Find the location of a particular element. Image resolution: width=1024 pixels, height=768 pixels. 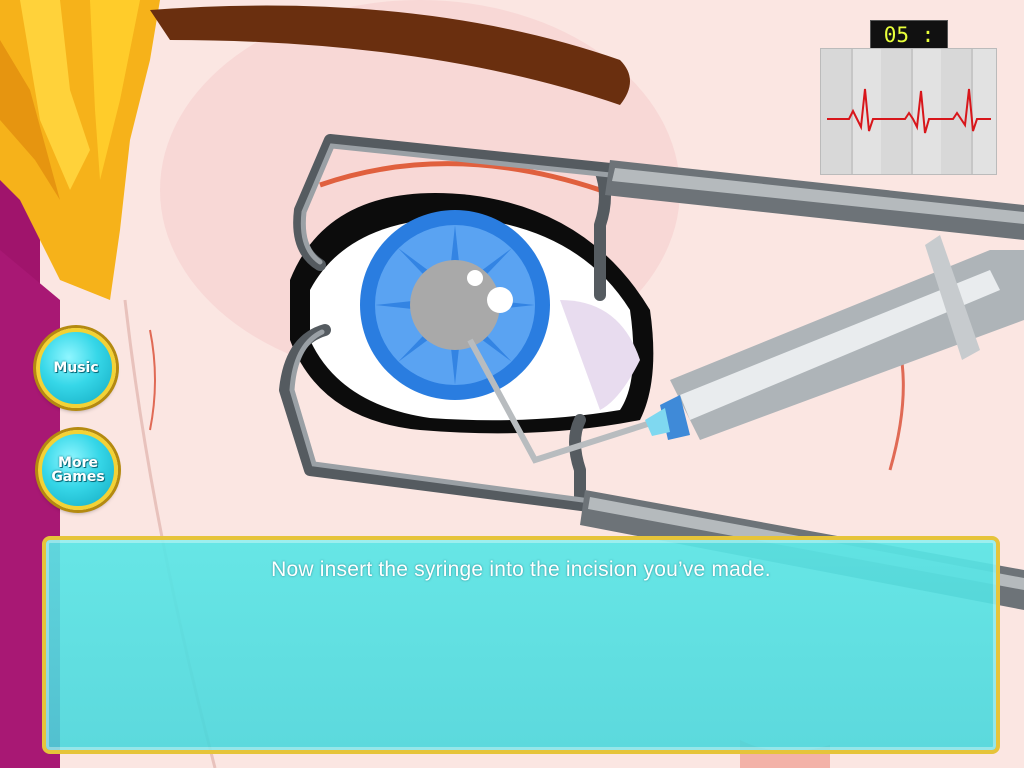

timer-display: 05 : 40 is located at coordinates (909, 47).